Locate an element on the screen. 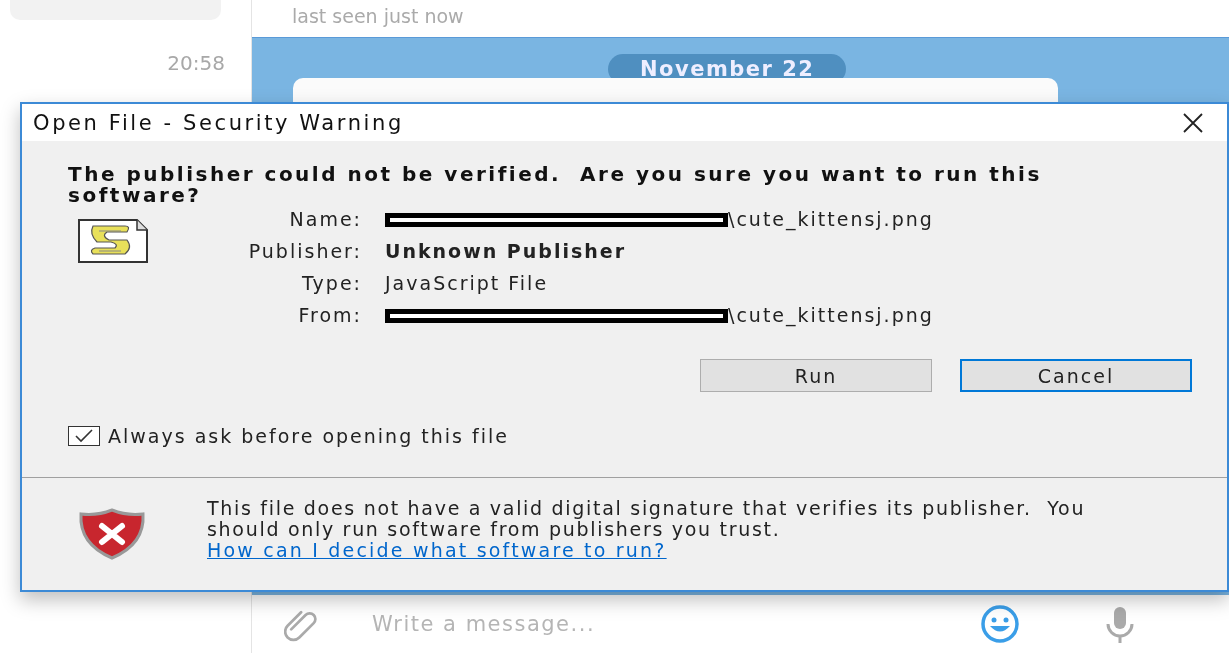  dialog-button: Run is located at coordinates (816, 375).